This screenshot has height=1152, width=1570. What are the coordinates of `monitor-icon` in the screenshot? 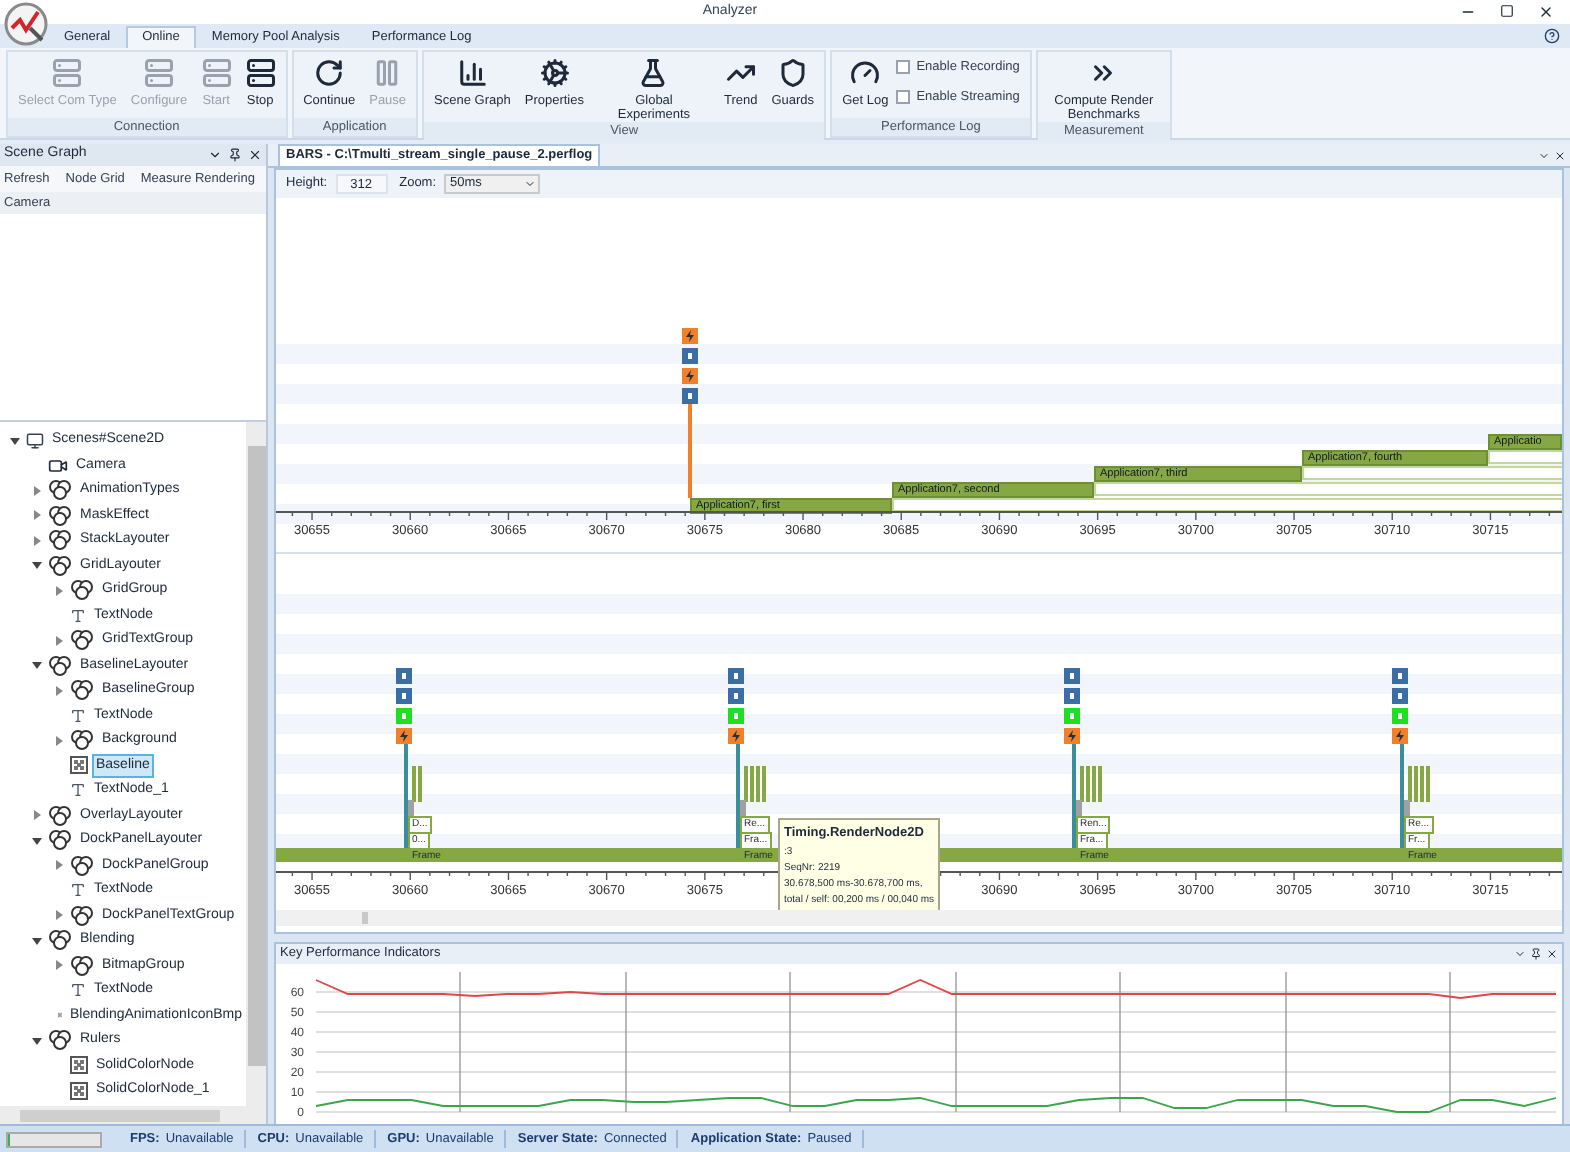 It's located at (35, 440).